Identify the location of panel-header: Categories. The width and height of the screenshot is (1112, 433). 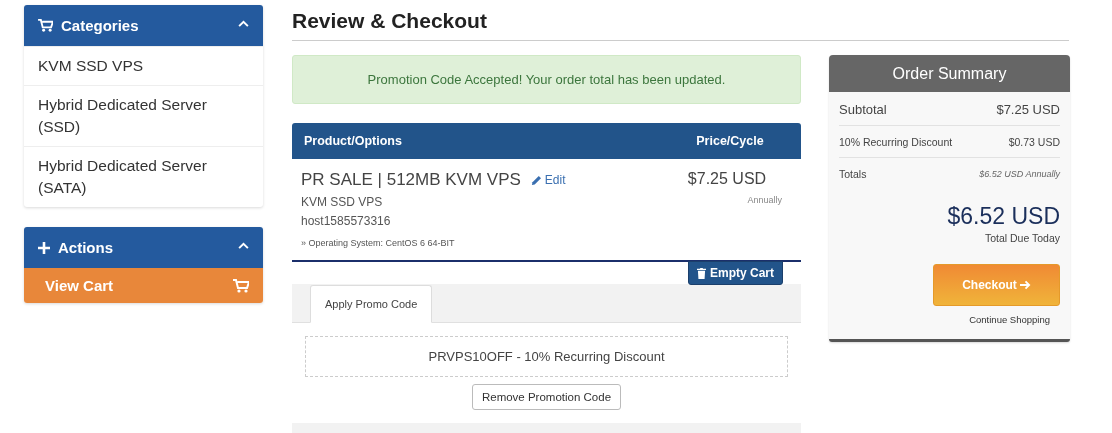
(143, 25).